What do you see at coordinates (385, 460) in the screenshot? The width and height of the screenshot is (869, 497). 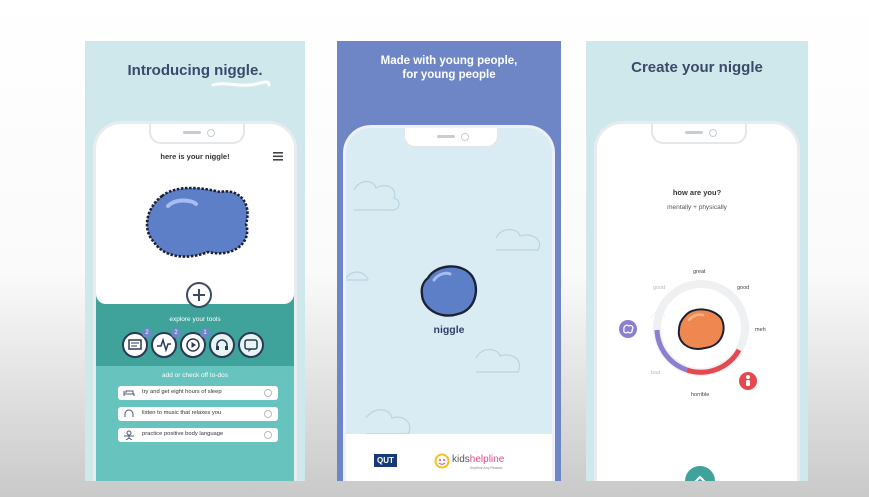 I see `qut-logo: QUT` at bounding box center [385, 460].